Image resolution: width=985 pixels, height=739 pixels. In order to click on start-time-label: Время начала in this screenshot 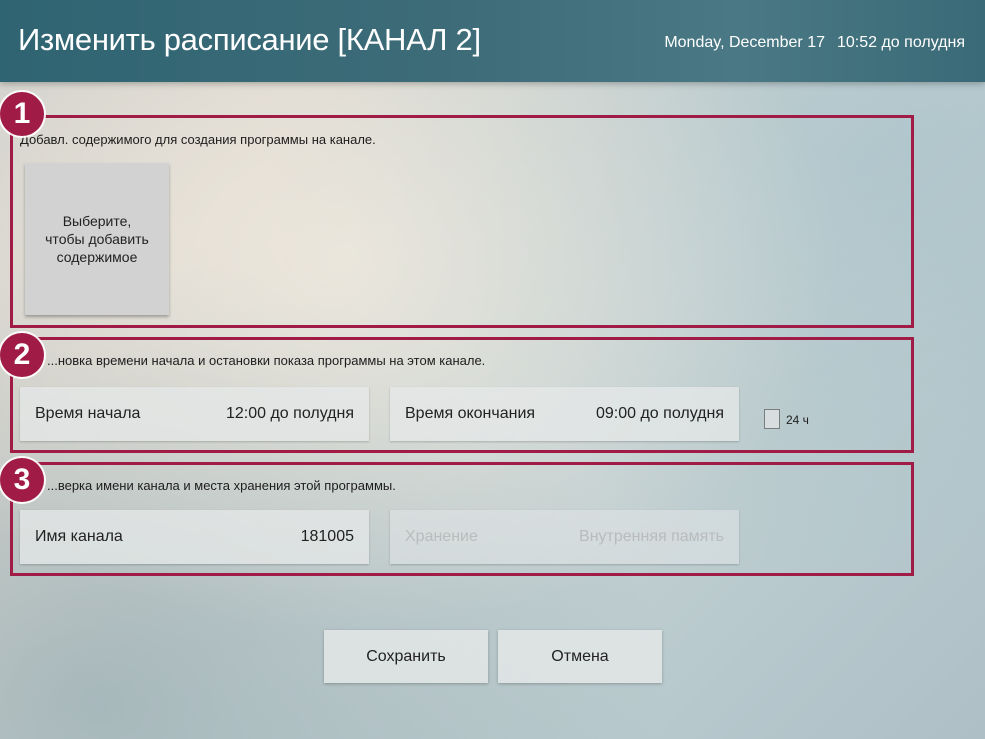, I will do `click(88, 413)`.